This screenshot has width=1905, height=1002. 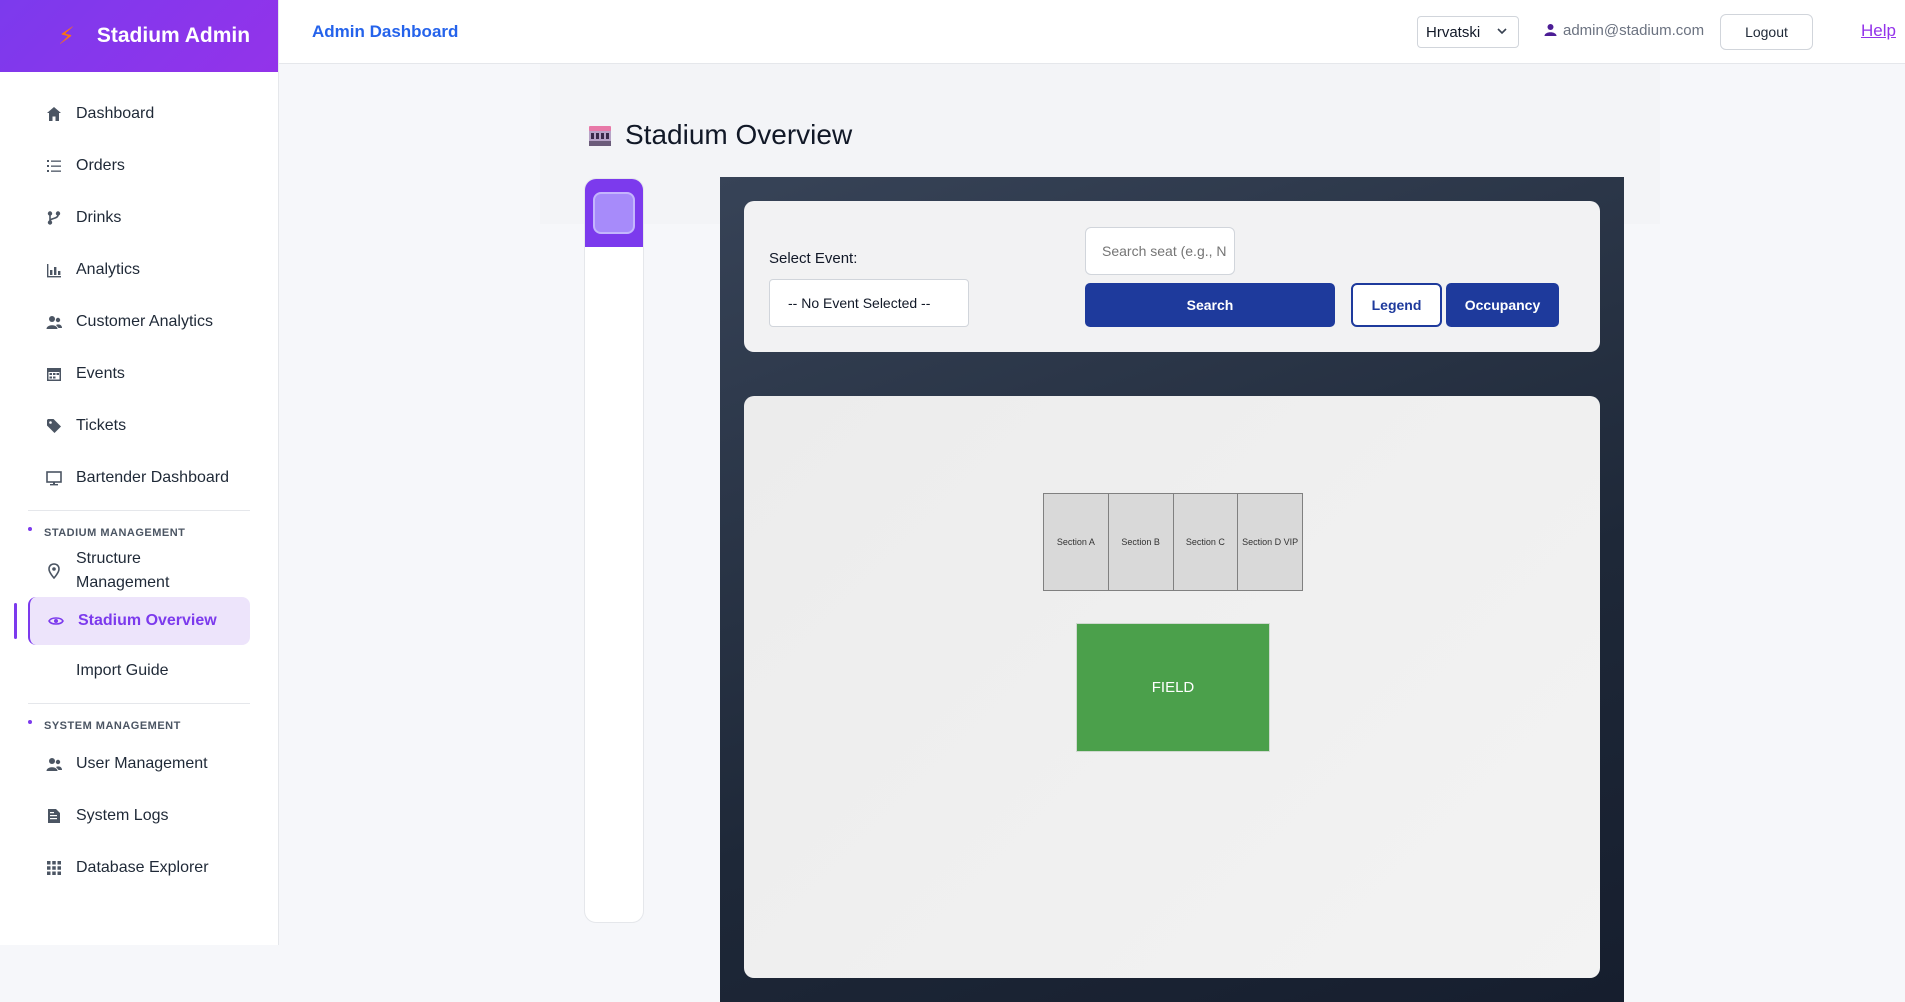 I want to click on sidebar-item-label: Import Guide, so click(x=122, y=670).